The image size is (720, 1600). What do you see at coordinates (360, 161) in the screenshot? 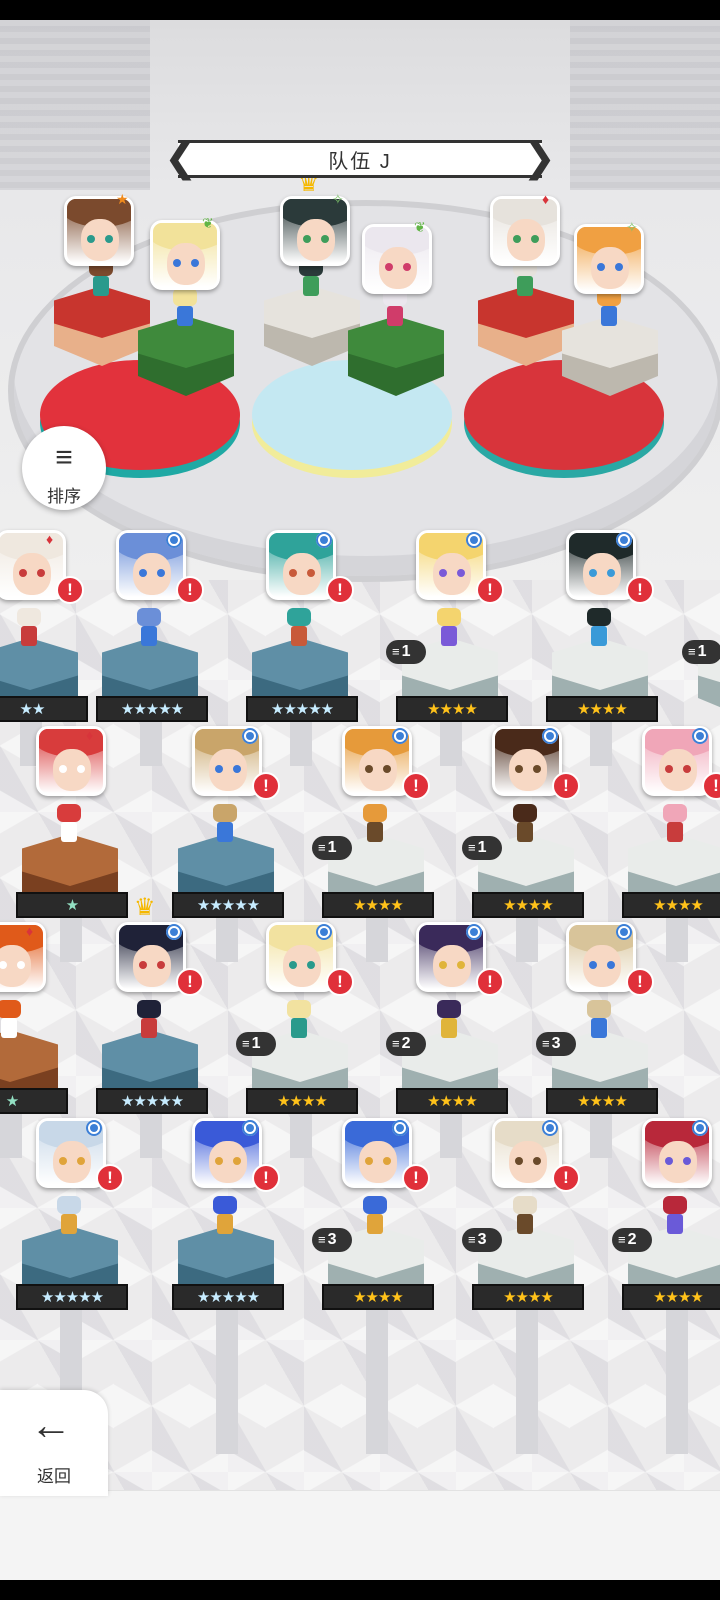
I see `team-title: 队伍 J` at bounding box center [360, 161].